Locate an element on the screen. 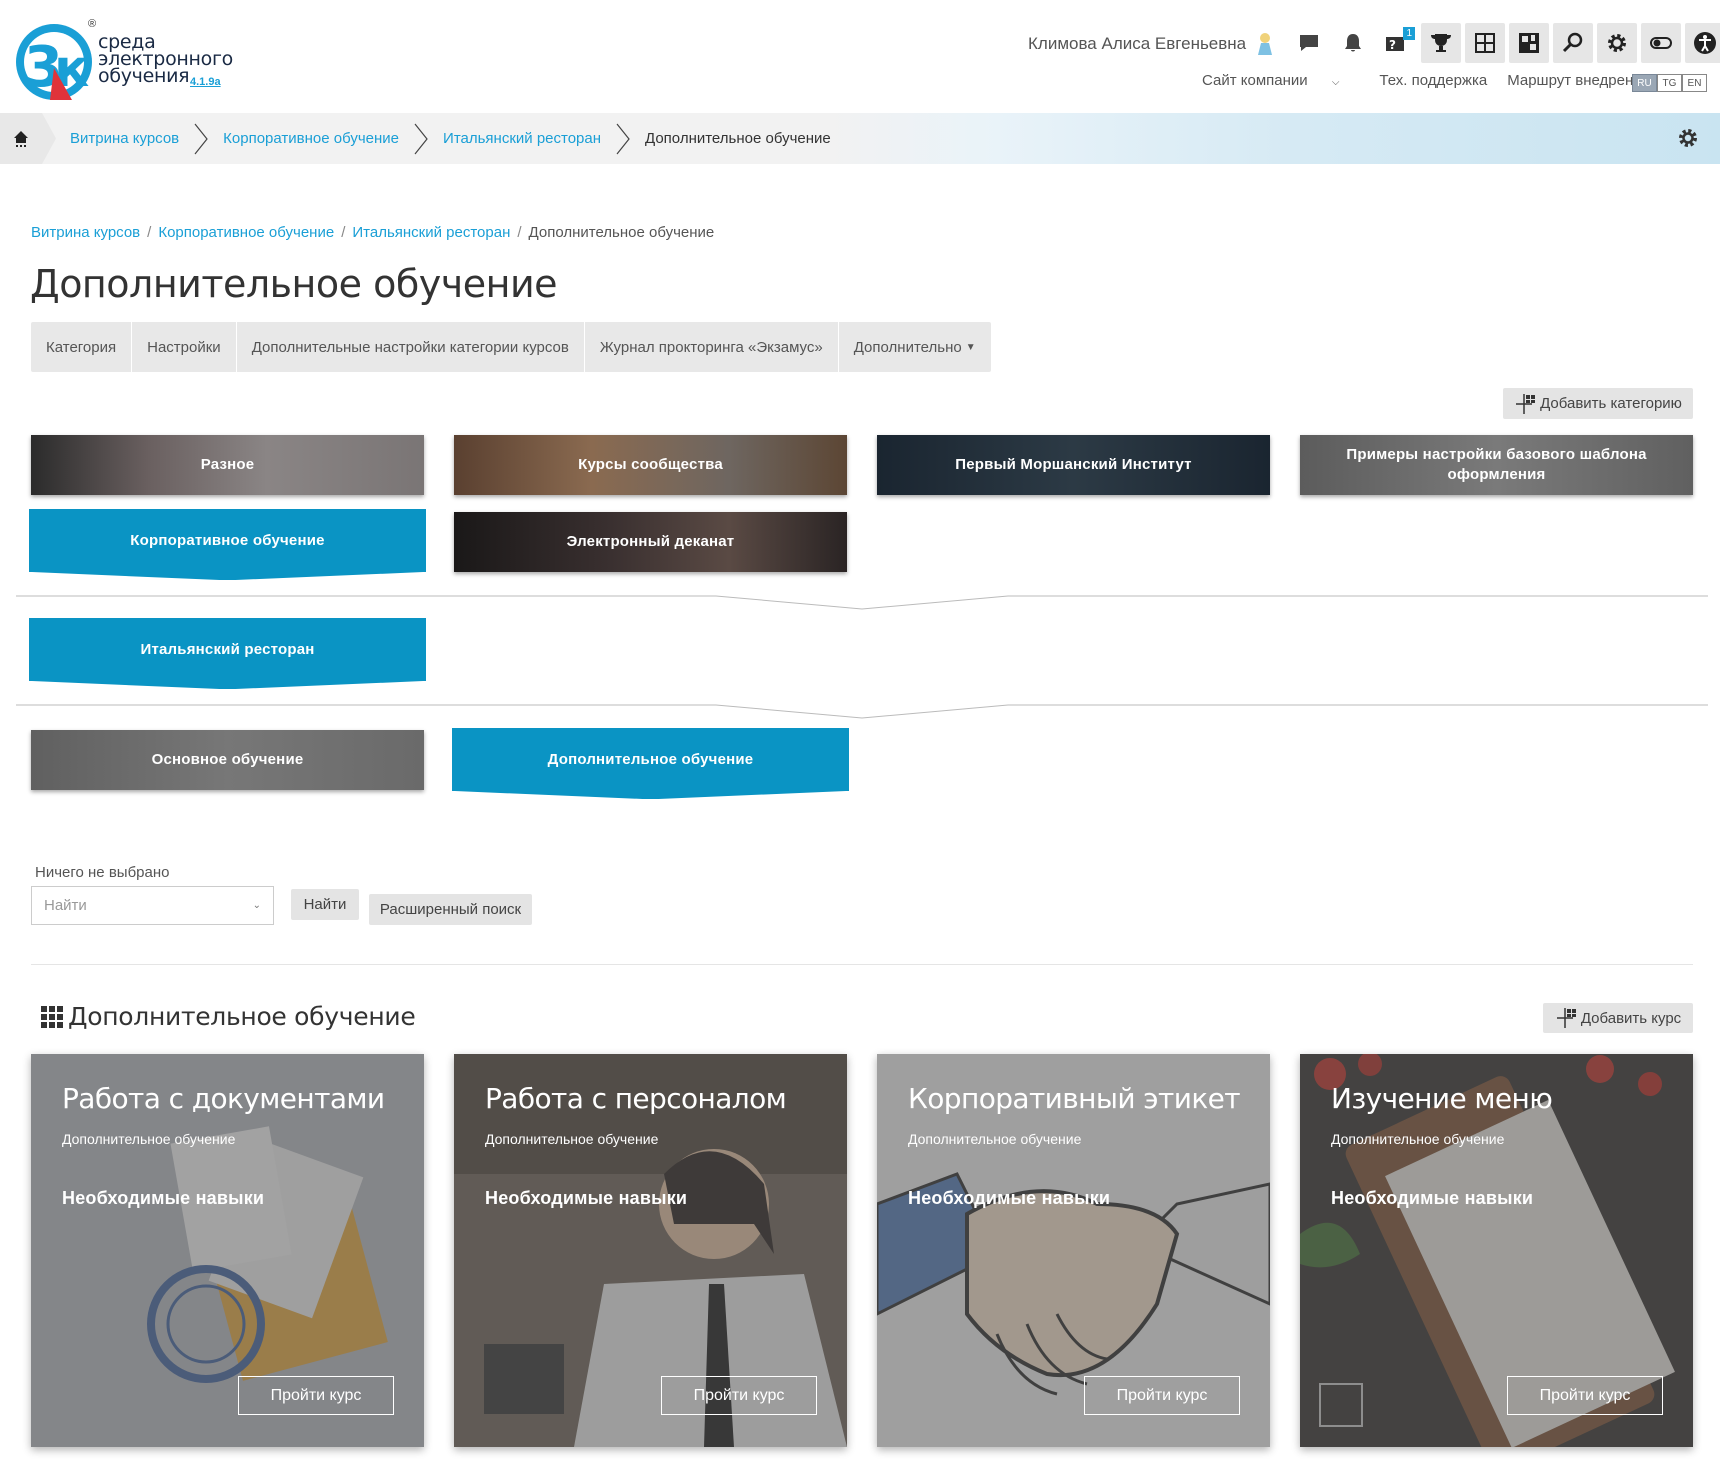 The width and height of the screenshot is (1720, 1459). theme-toggle is located at coordinates (1661, 43).